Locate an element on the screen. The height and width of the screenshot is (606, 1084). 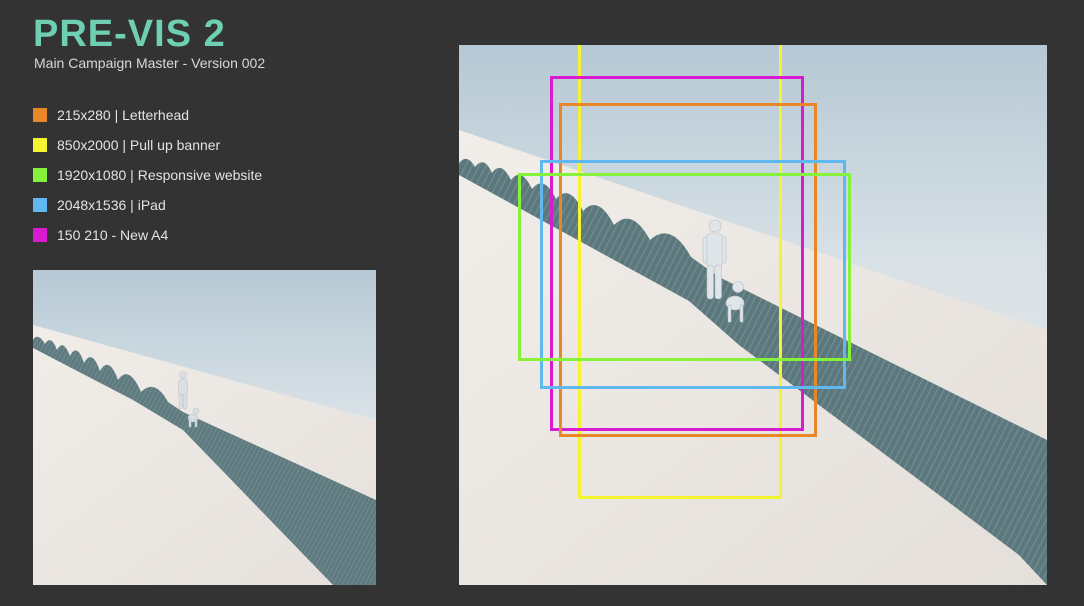
legend-label-ipad: 2048x1536 | iPad is located at coordinates (111, 205).